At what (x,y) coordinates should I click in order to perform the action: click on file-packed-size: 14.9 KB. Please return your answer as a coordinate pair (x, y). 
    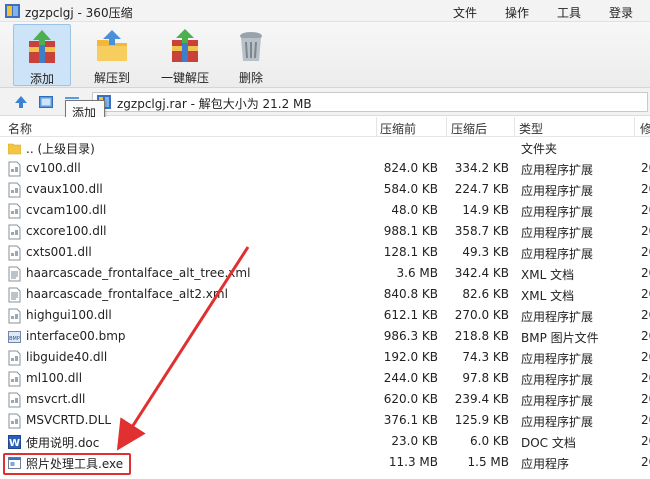
    Looking at the image, I should click on (485, 210).